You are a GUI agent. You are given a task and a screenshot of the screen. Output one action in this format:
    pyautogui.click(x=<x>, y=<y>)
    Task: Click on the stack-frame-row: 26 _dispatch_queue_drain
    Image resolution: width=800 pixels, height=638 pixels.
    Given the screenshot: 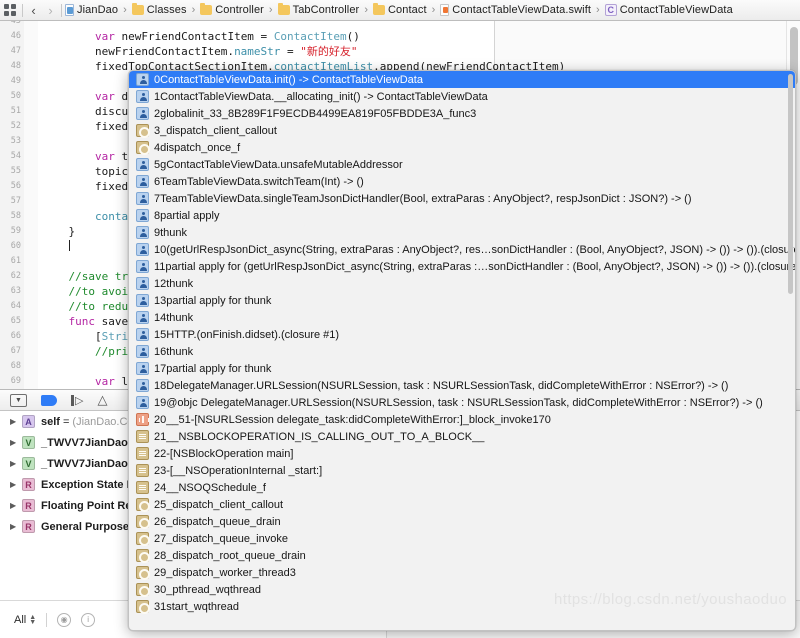 What is the action you would take?
    pyautogui.click(x=462, y=521)
    